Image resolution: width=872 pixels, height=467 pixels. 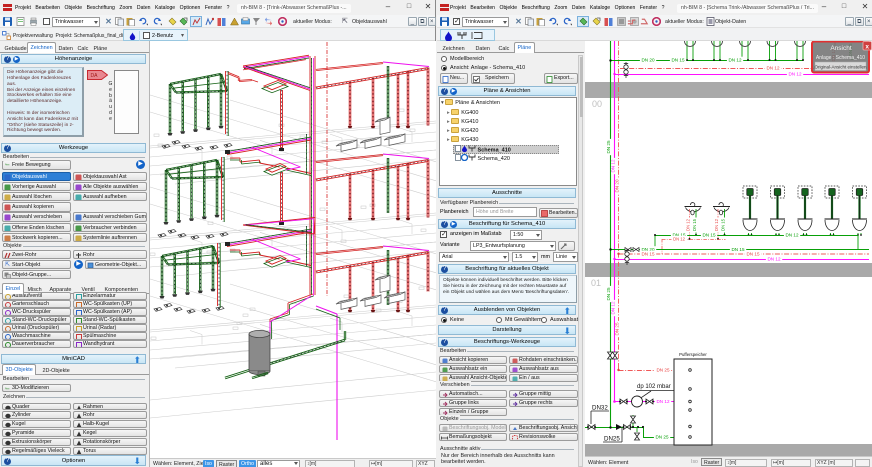 What do you see at coordinates (654, 387) in the screenshot?
I see `svg-text: dp 102 mbar` at bounding box center [654, 387].